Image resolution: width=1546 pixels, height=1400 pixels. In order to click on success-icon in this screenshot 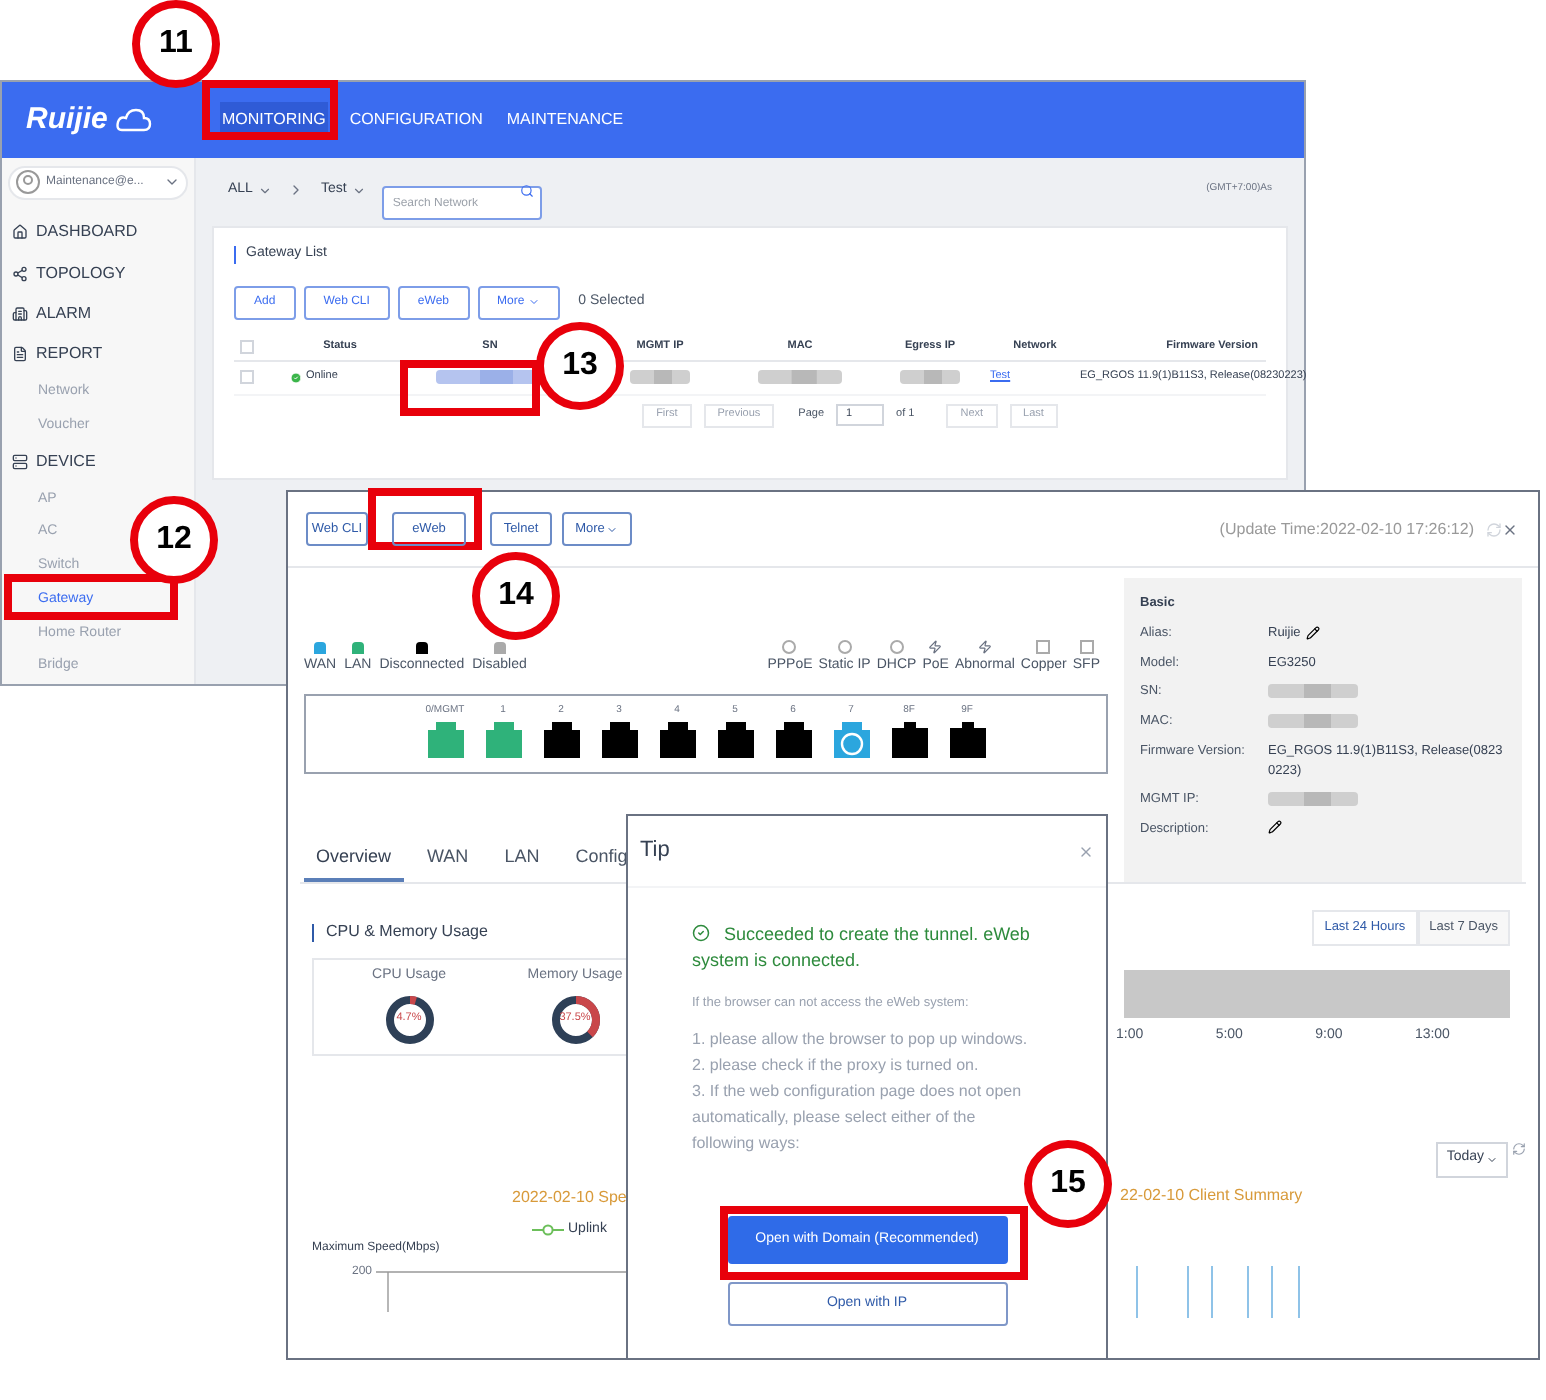, I will do `click(701, 933)`.